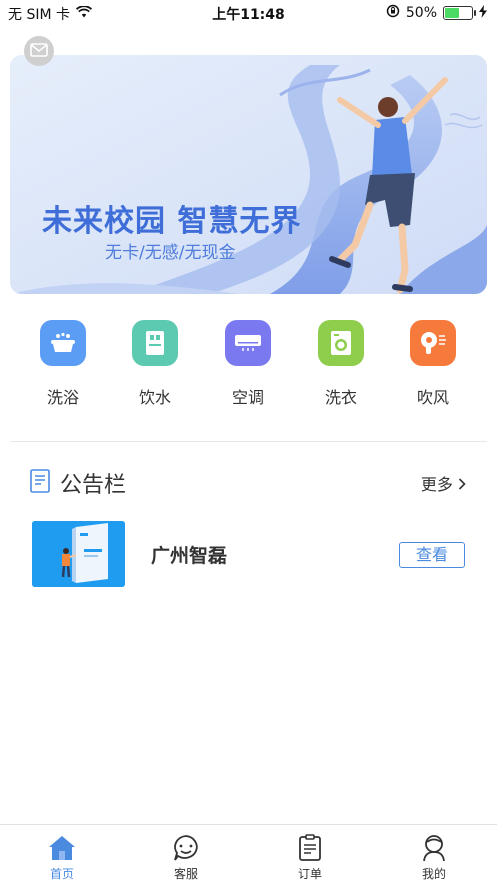 The width and height of the screenshot is (497, 884). I want to click on hair-dryer-icon, so click(433, 343).